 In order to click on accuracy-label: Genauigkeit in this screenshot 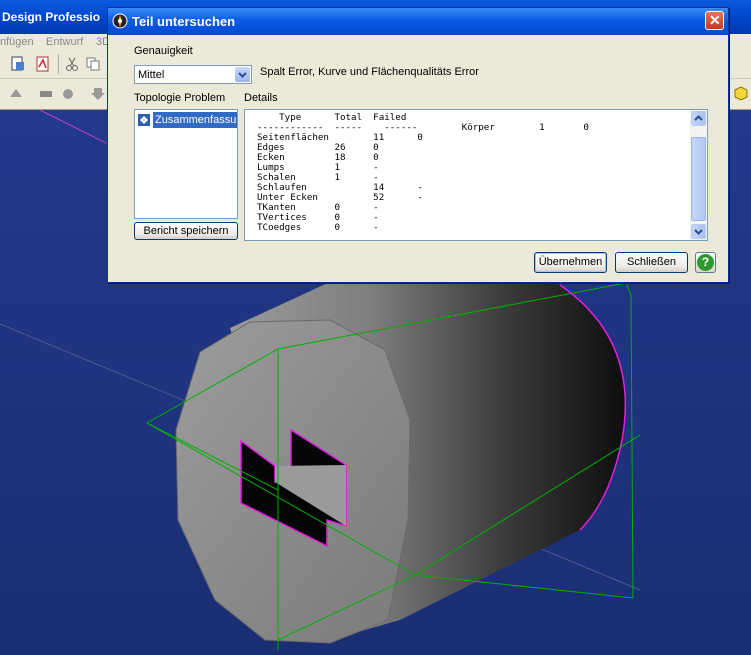, I will do `click(163, 51)`.